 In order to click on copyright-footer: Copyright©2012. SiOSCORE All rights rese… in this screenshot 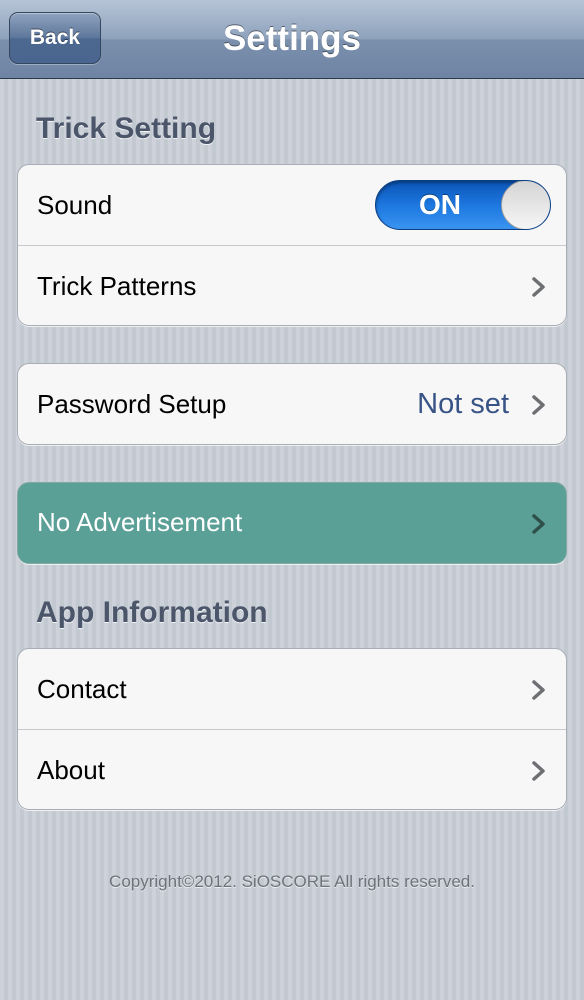, I will do `click(292, 881)`.